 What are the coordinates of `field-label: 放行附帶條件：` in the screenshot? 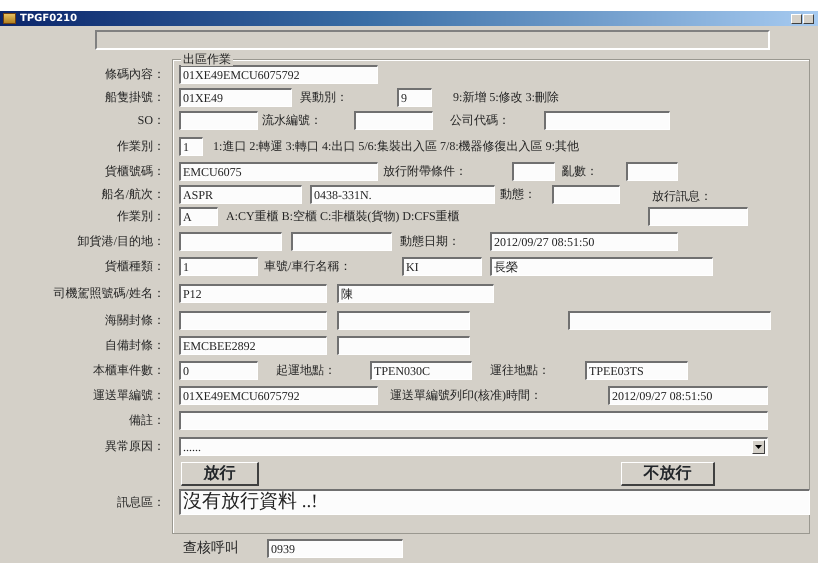 It's located at (425, 171).